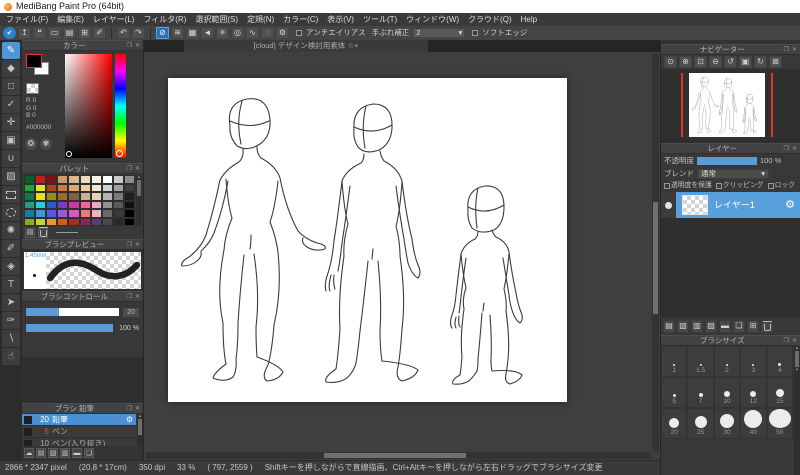  Describe the element at coordinates (781, 186) in the screenshot. I see `layer-option: ロック` at that location.